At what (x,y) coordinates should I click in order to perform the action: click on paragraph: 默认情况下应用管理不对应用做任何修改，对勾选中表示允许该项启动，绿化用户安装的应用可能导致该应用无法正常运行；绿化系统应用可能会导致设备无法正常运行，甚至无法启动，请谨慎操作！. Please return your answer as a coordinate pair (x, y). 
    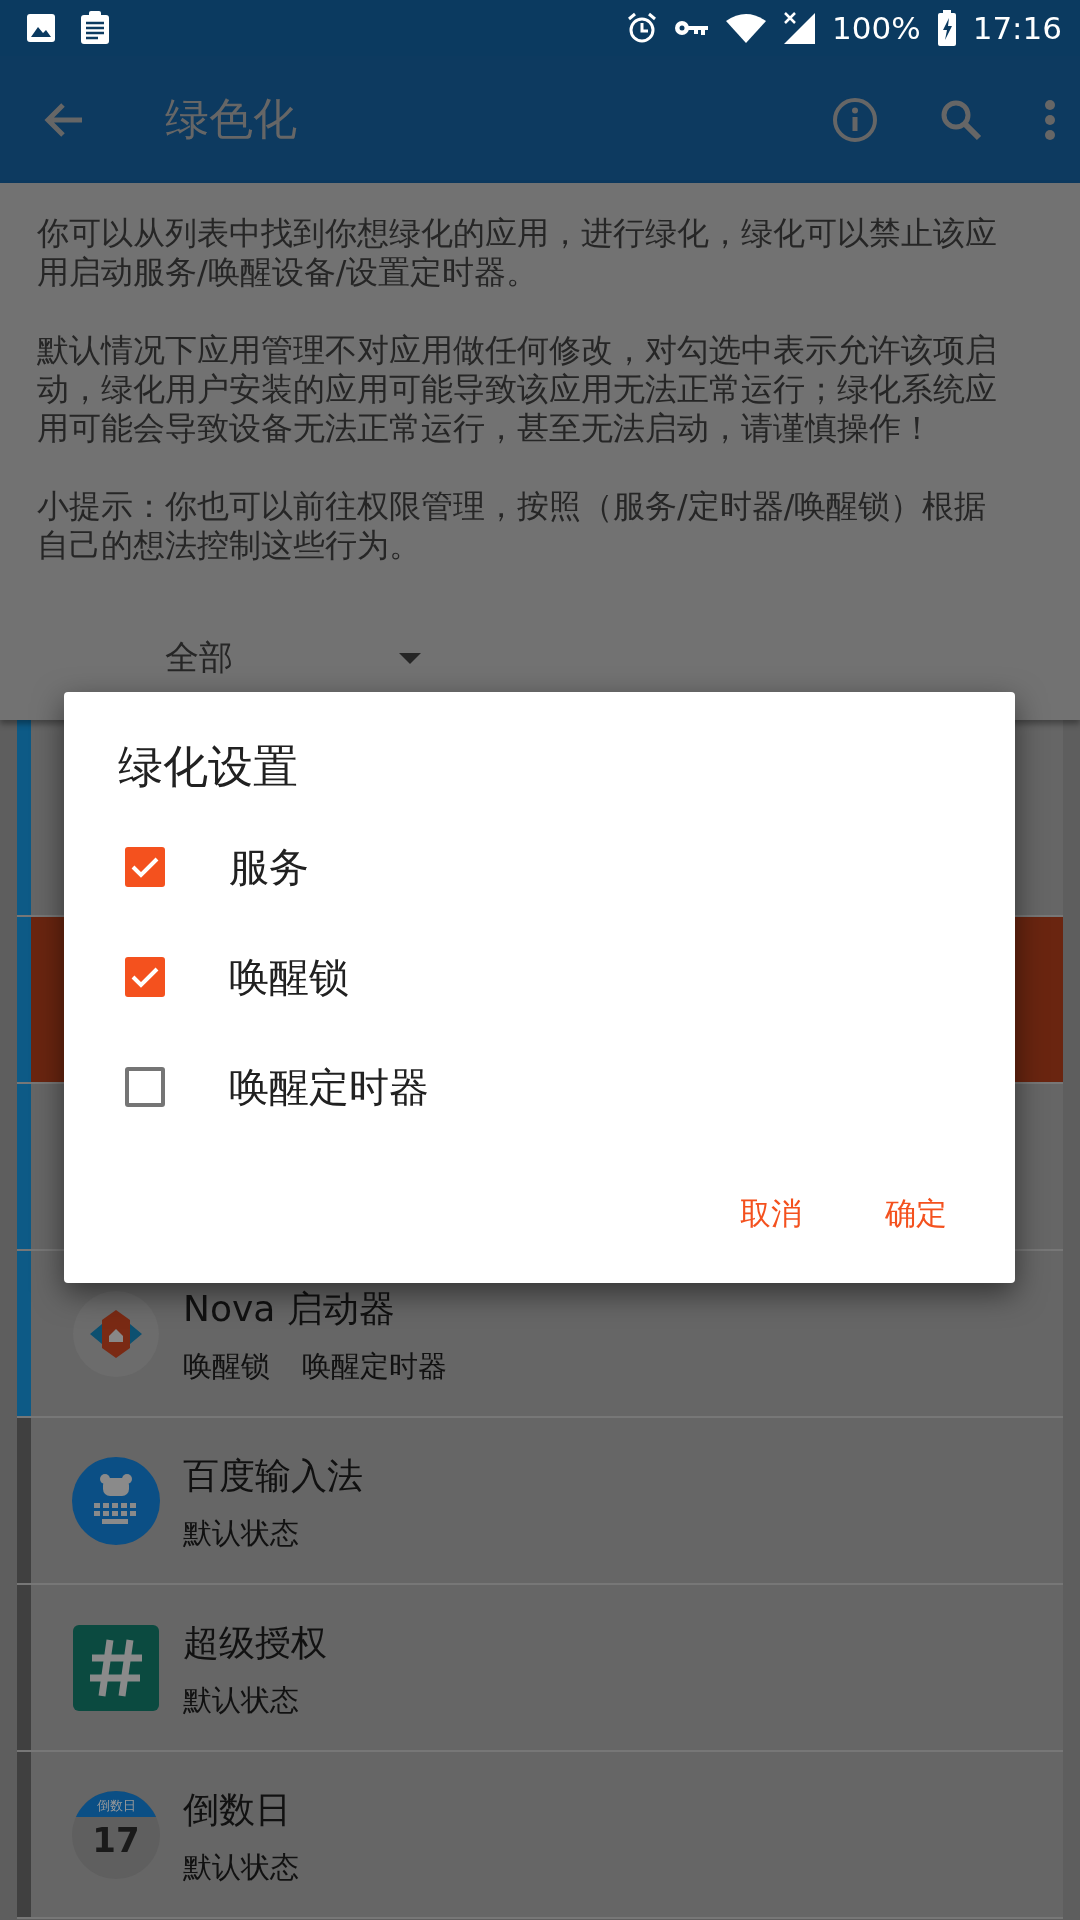
    Looking at the image, I should click on (517, 389).